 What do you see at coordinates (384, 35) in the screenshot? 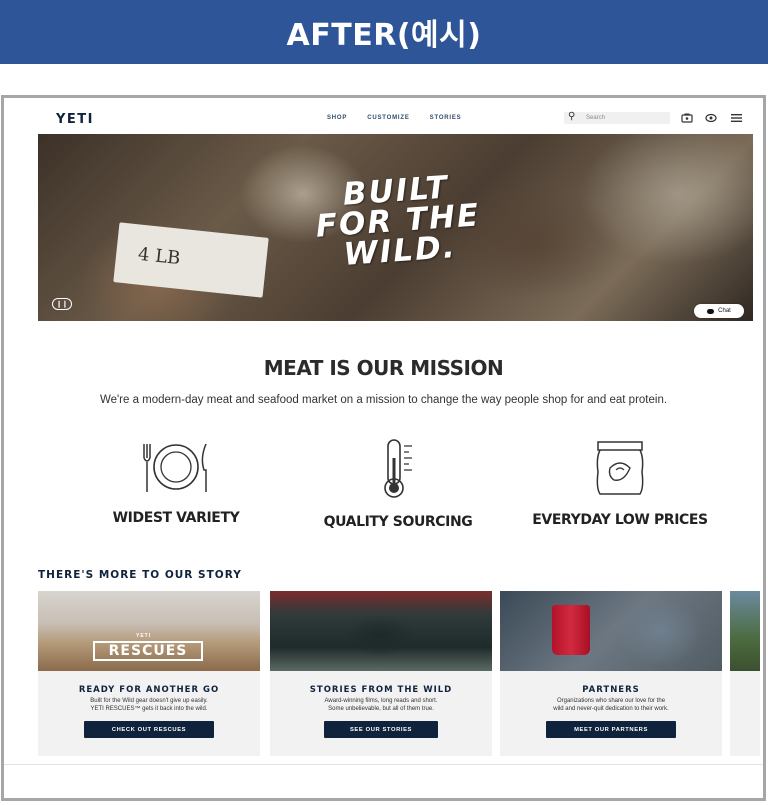
I see `banner-title: AFTER(예시)` at bounding box center [384, 35].